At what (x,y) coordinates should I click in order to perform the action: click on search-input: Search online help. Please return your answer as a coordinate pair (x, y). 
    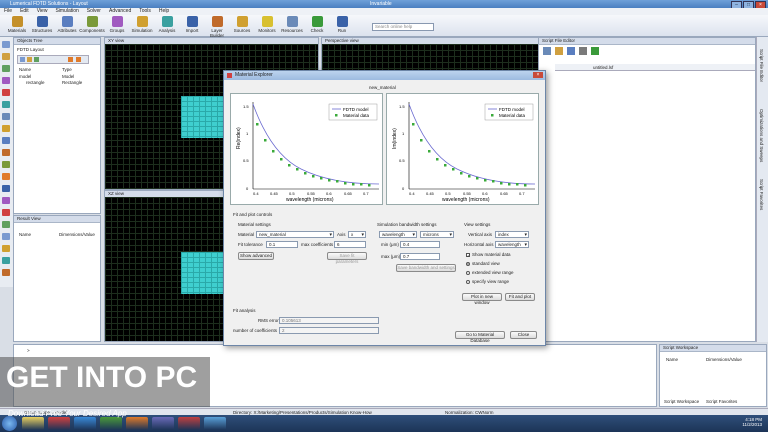
    Looking at the image, I should click on (403, 27).